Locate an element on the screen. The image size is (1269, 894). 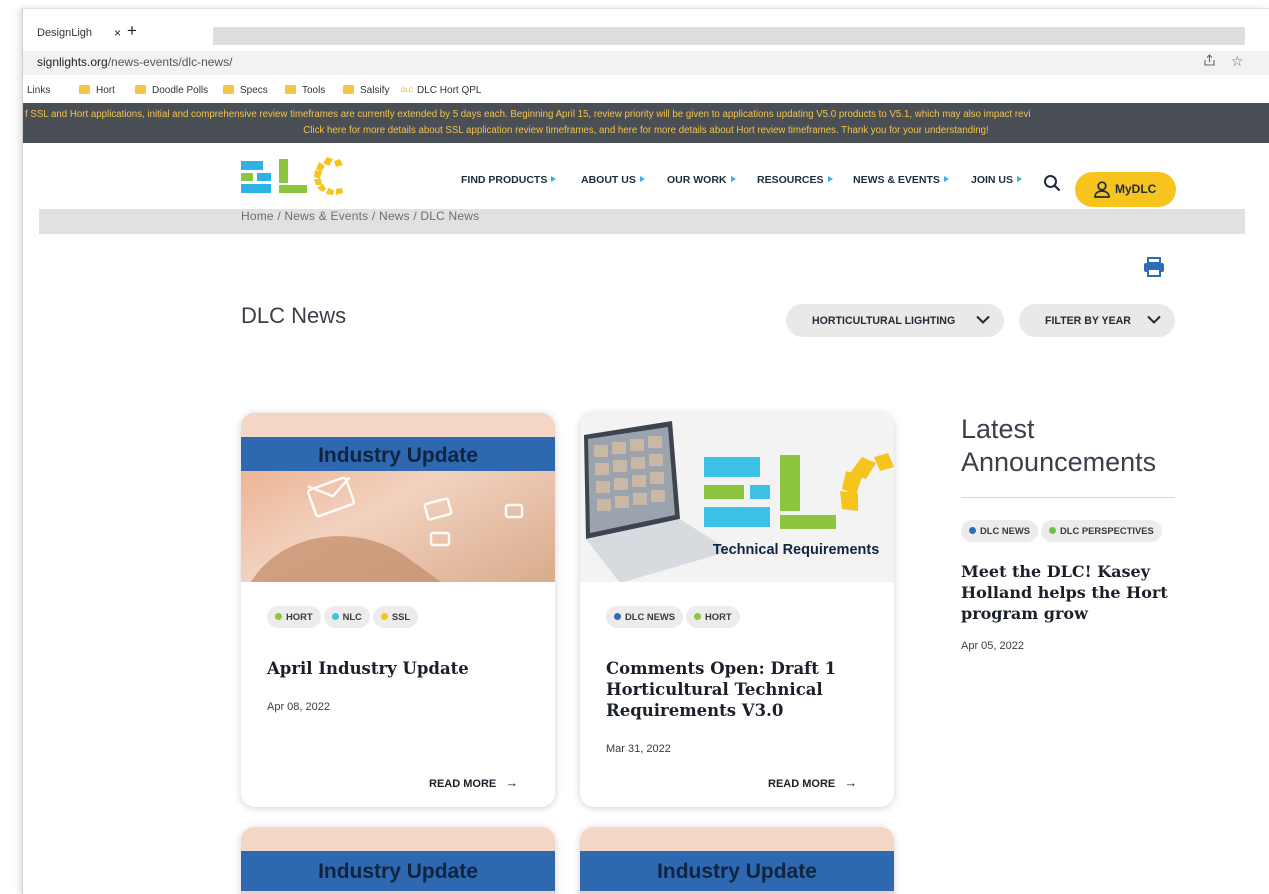
bookmark-salsify: Salsify is located at coordinates (366, 90).